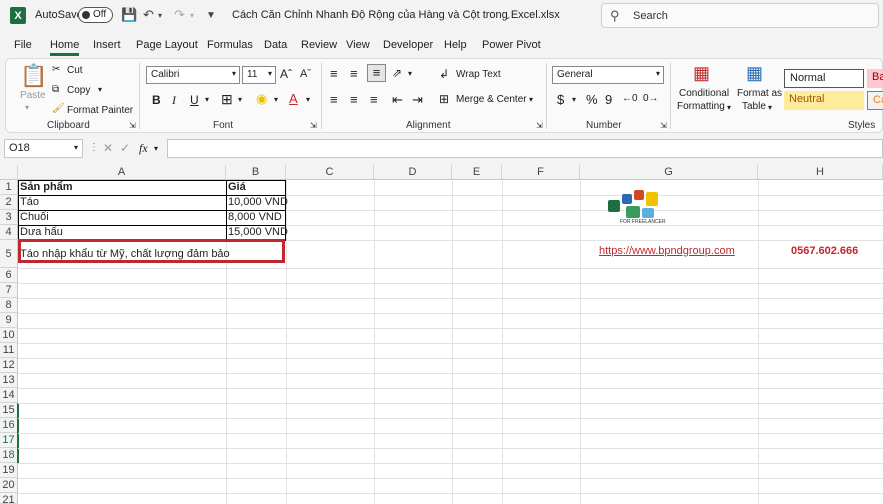  I want to click on customize-toolbar-icon: ▼, so click(211, 15).